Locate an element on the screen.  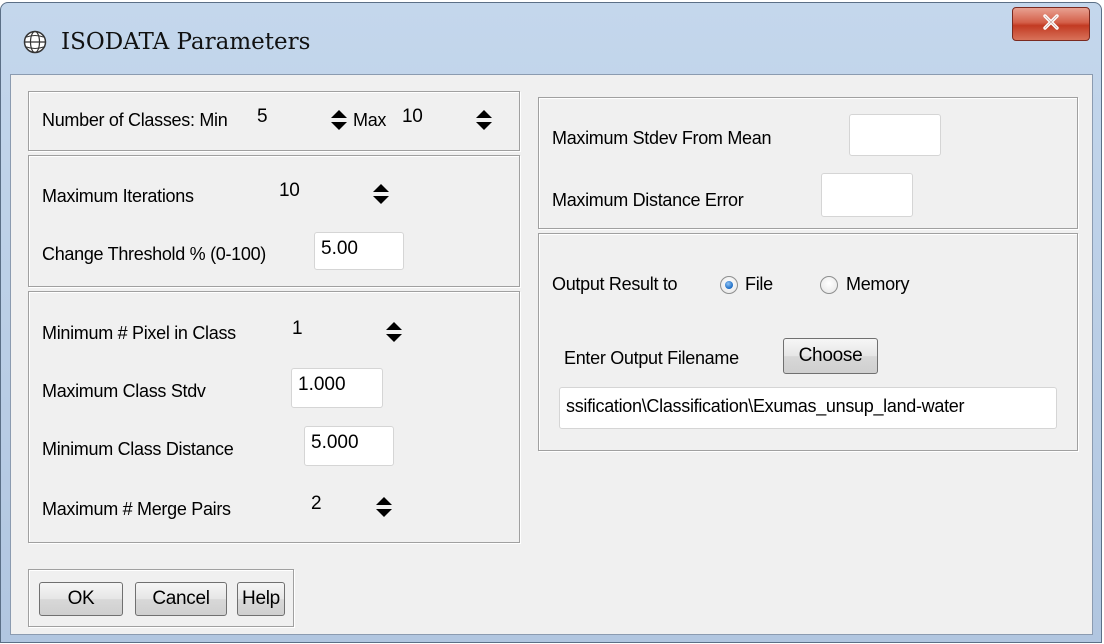
help-button: Help is located at coordinates (261, 599).